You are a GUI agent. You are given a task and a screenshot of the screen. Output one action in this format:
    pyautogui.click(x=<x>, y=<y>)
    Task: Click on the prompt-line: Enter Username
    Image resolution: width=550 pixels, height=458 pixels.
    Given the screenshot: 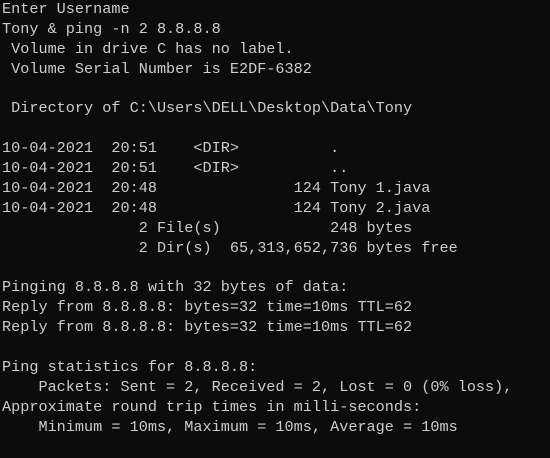 What is the action you would take?
    pyautogui.click(x=66, y=9)
    